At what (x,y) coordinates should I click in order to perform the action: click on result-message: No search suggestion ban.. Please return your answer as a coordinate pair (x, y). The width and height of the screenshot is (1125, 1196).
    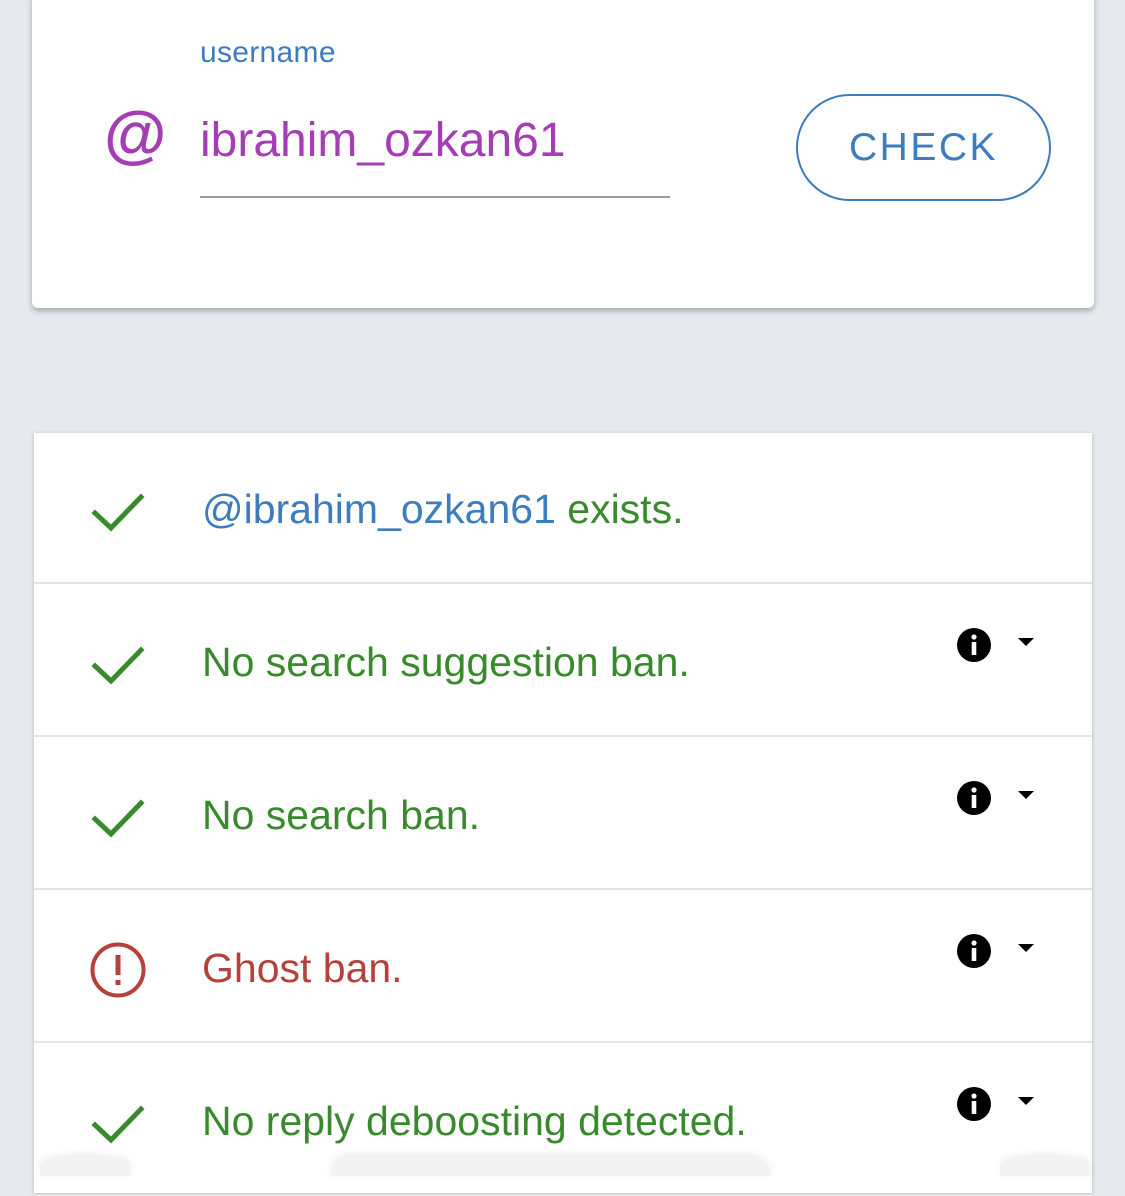
    Looking at the image, I should click on (446, 662).